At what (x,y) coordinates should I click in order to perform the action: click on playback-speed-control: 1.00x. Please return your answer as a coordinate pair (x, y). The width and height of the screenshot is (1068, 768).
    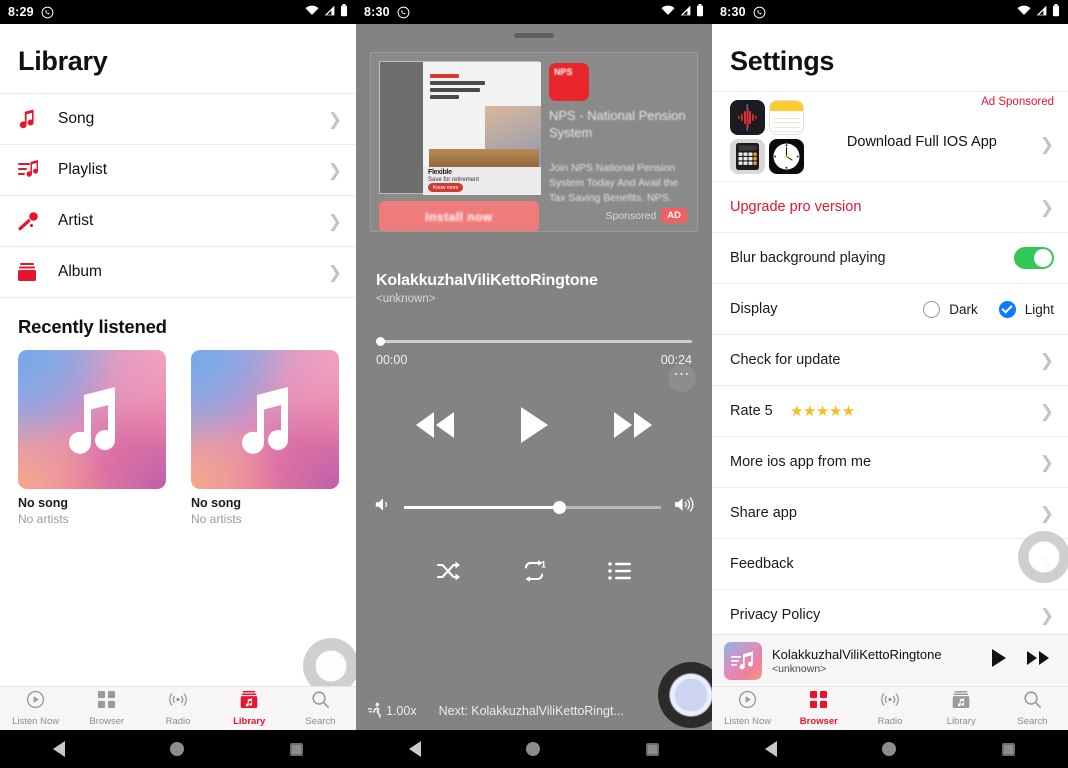
    Looking at the image, I should click on (386, 711).